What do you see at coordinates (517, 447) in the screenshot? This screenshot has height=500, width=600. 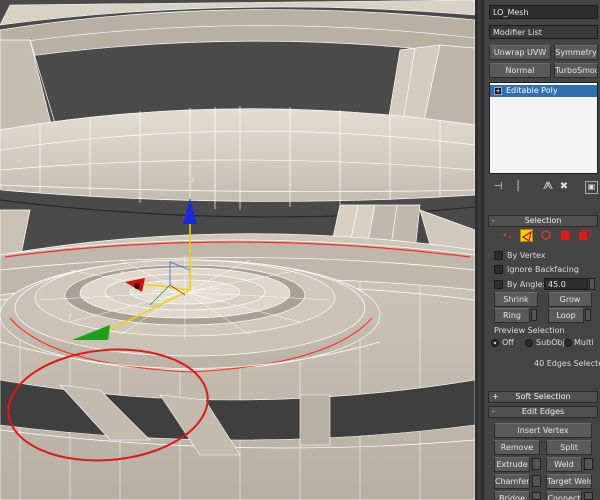 I see `remove-button: Remove` at bounding box center [517, 447].